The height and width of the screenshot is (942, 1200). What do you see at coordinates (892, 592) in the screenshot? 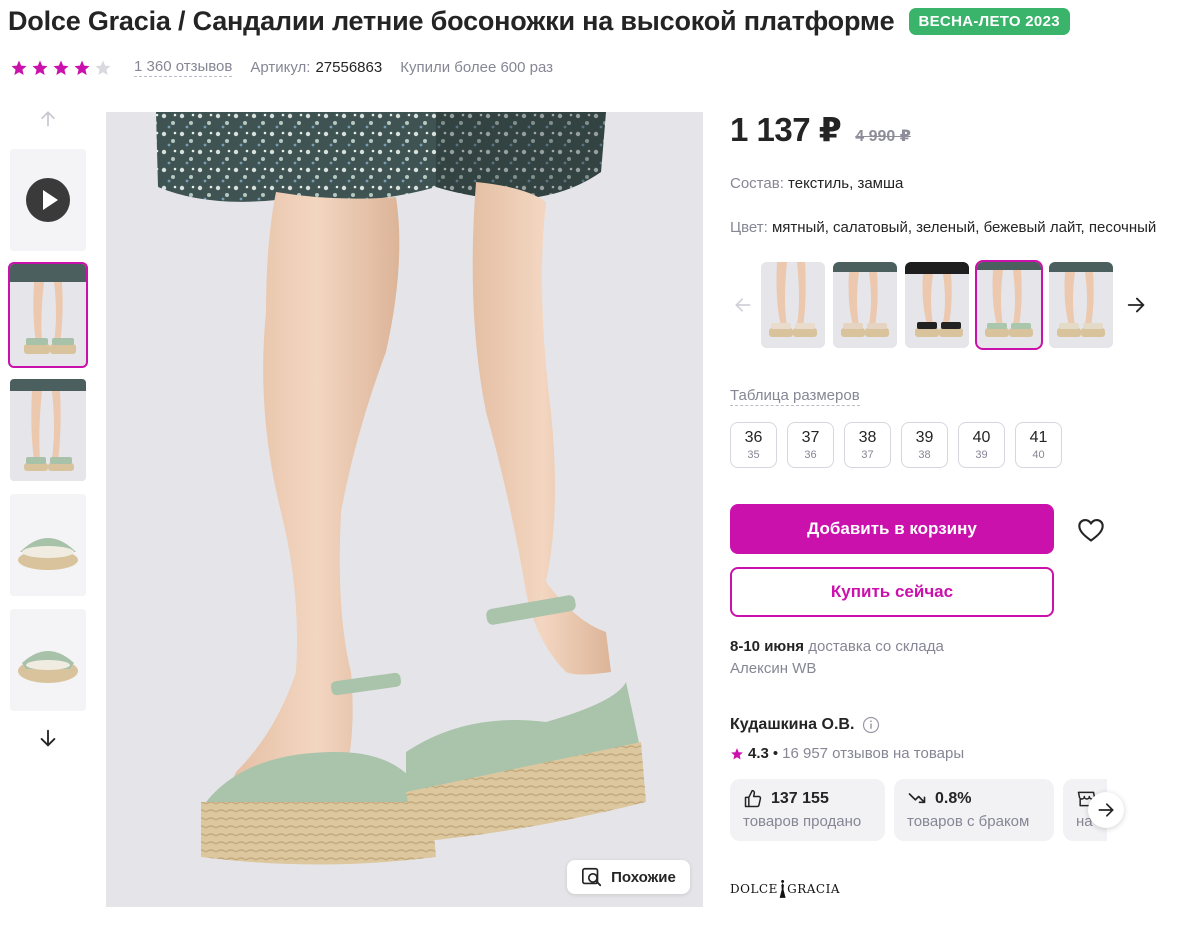
I see `buy-now-button: Купить сейчас` at bounding box center [892, 592].